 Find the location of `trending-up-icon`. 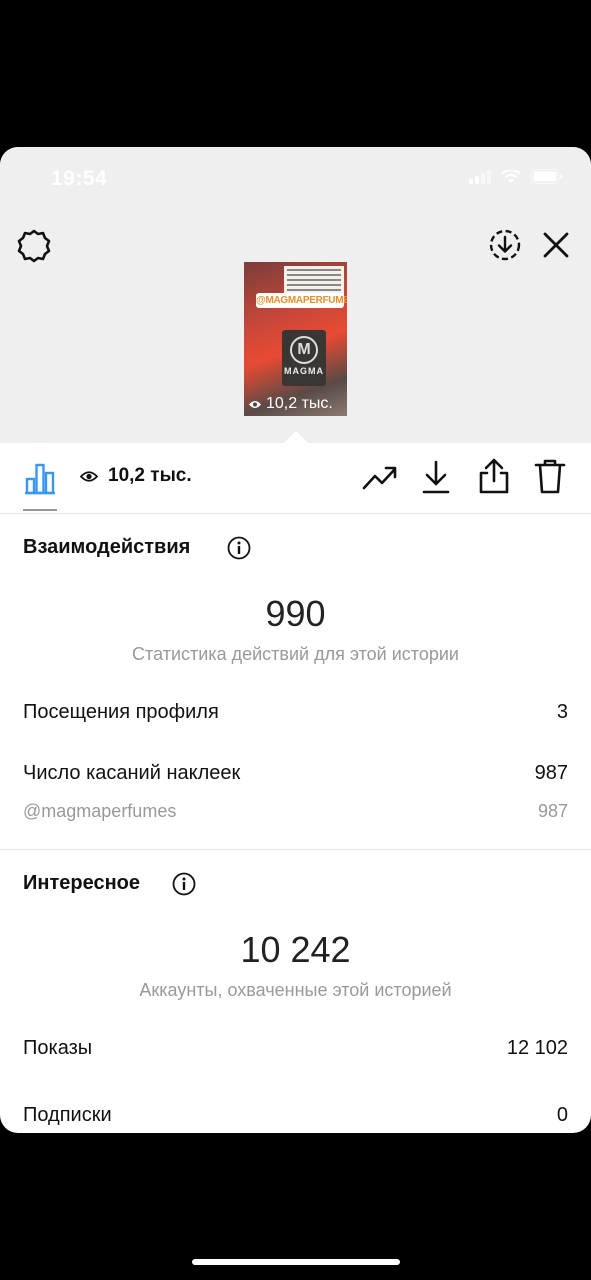

trending-up-icon is located at coordinates (380, 478).